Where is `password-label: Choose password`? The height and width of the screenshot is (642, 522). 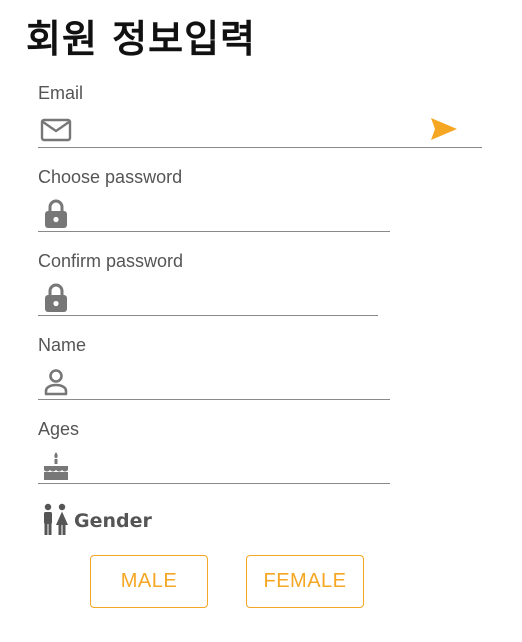
password-label: Choose password is located at coordinates (110, 177).